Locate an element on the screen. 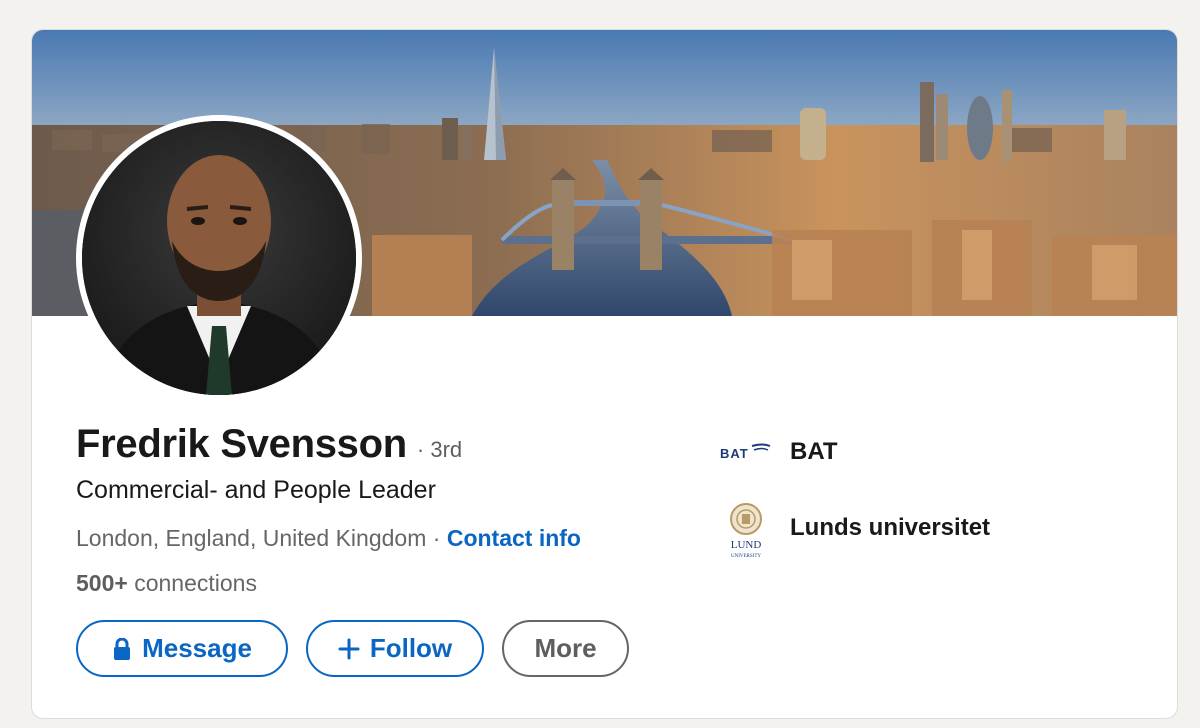 The height and width of the screenshot is (728, 1200). svg-text: BAT is located at coordinates (734, 453).